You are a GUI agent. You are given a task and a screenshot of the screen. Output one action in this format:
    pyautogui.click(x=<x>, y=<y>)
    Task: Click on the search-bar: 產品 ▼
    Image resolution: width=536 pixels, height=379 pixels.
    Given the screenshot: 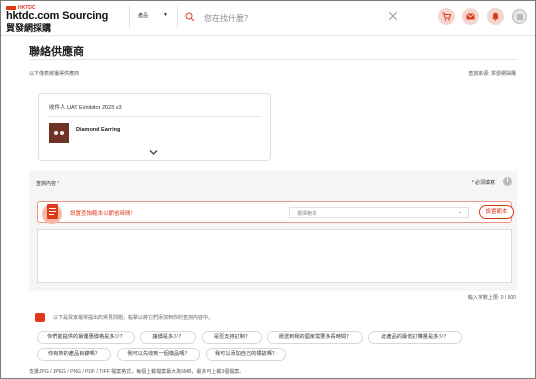 What is the action you would take?
    pyautogui.click(x=269, y=17)
    